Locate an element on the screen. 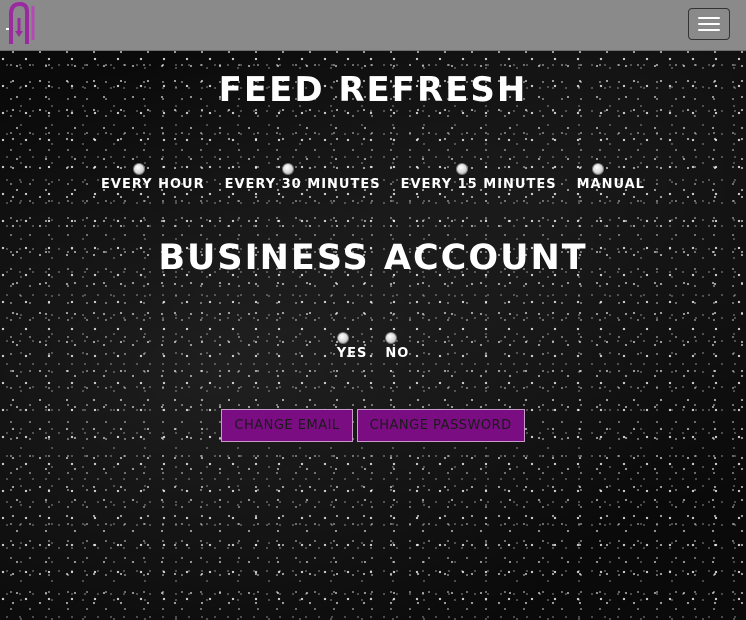 Image resolution: width=746 pixels, height=620 pixels. top-navbar is located at coordinates (373, 25).